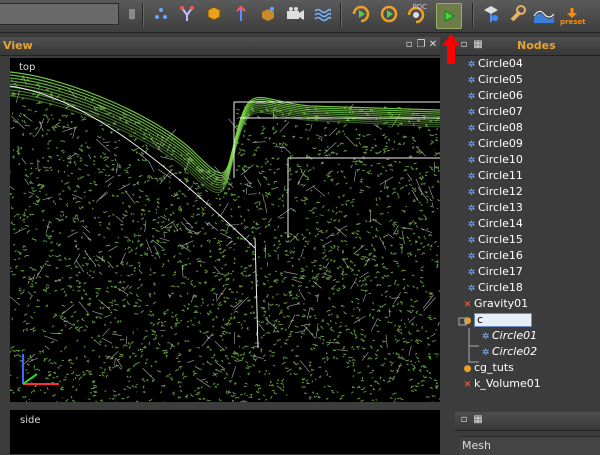 This screenshot has width=600, height=455. Describe the element at coordinates (514, 351) in the screenshot. I see `node-label: Circle02` at that location.